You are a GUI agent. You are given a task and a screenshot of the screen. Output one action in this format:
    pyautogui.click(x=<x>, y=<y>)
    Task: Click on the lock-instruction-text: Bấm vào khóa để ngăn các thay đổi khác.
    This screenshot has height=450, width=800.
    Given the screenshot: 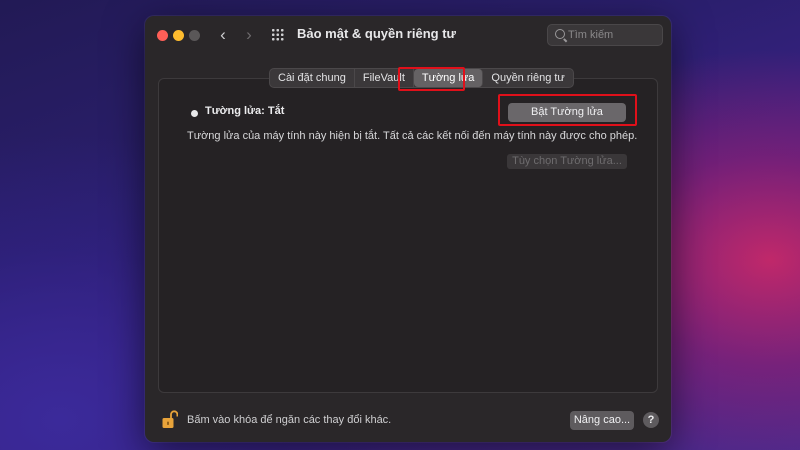 What is the action you would take?
    pyautogui.click(x=289, y=420)
    